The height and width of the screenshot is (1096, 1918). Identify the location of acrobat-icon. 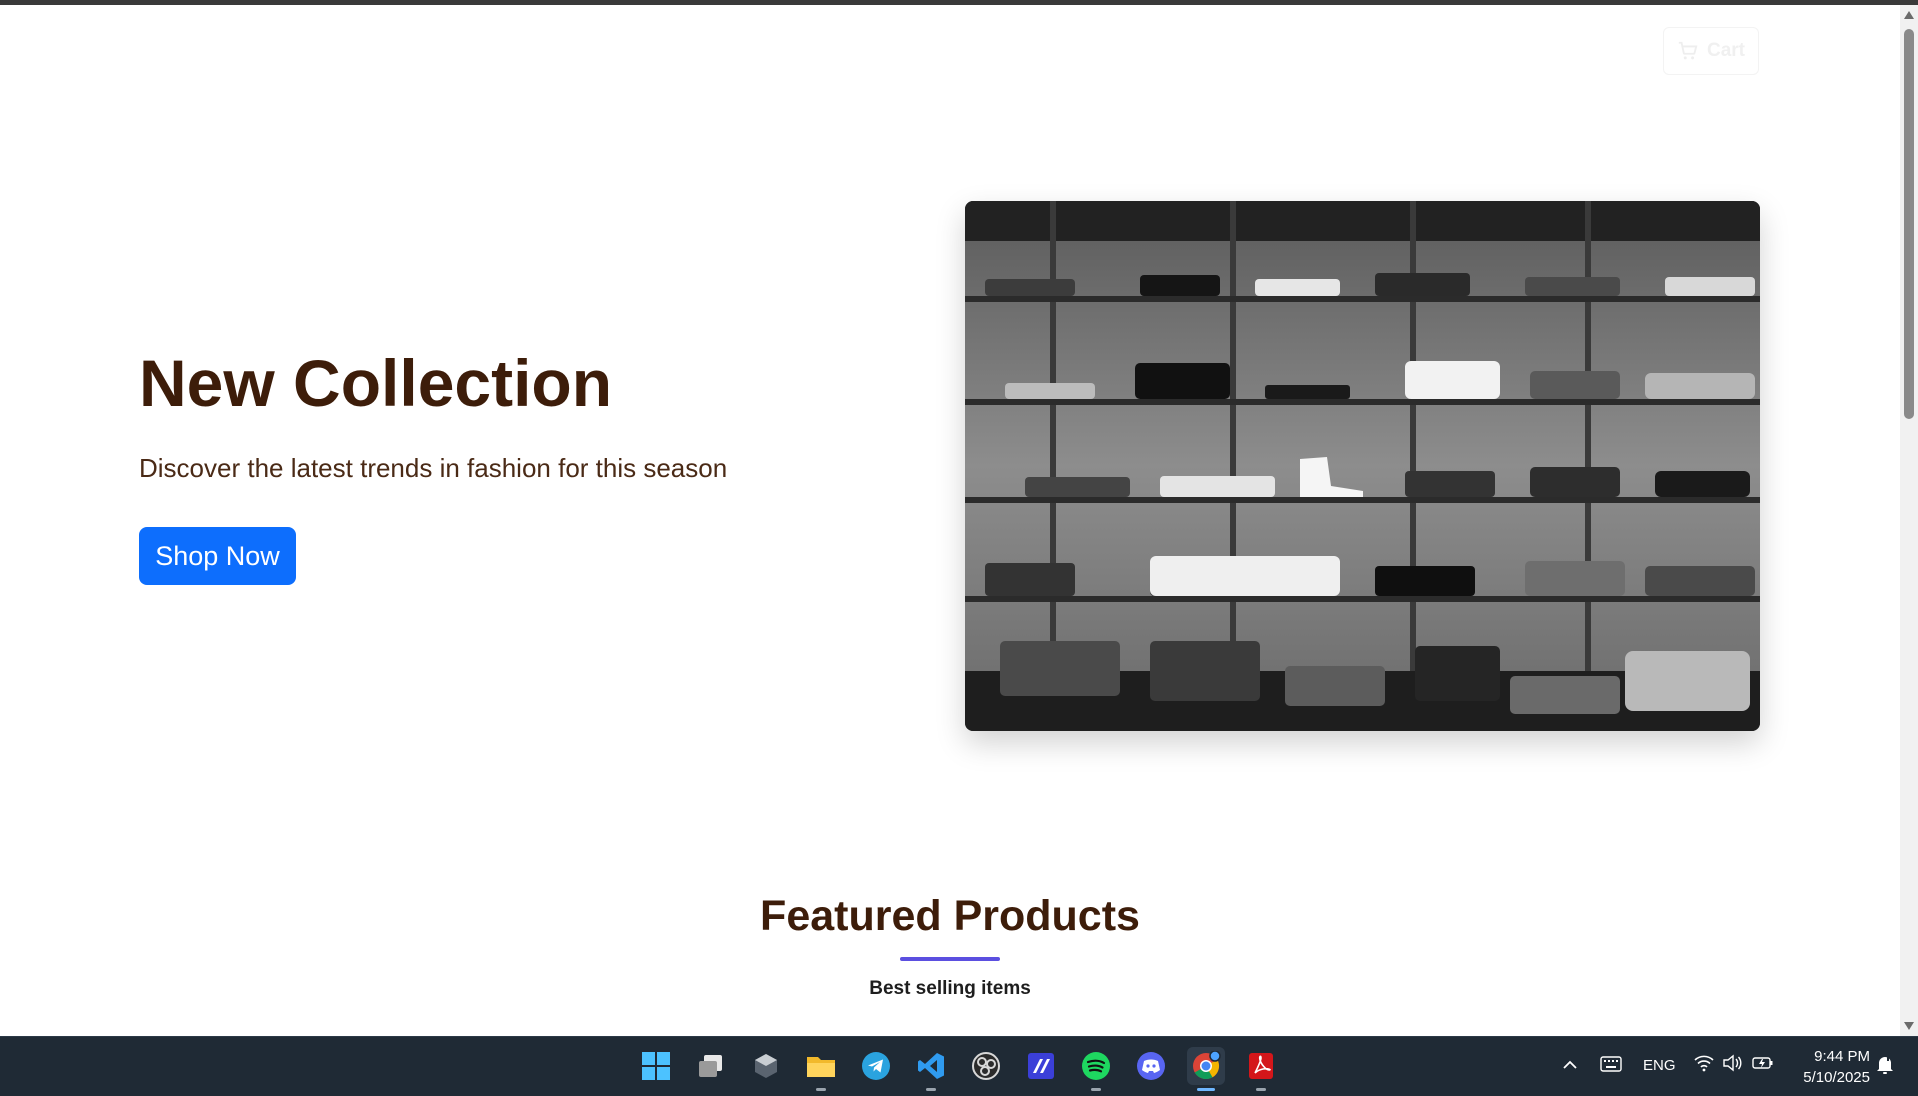
(1261, 1069).